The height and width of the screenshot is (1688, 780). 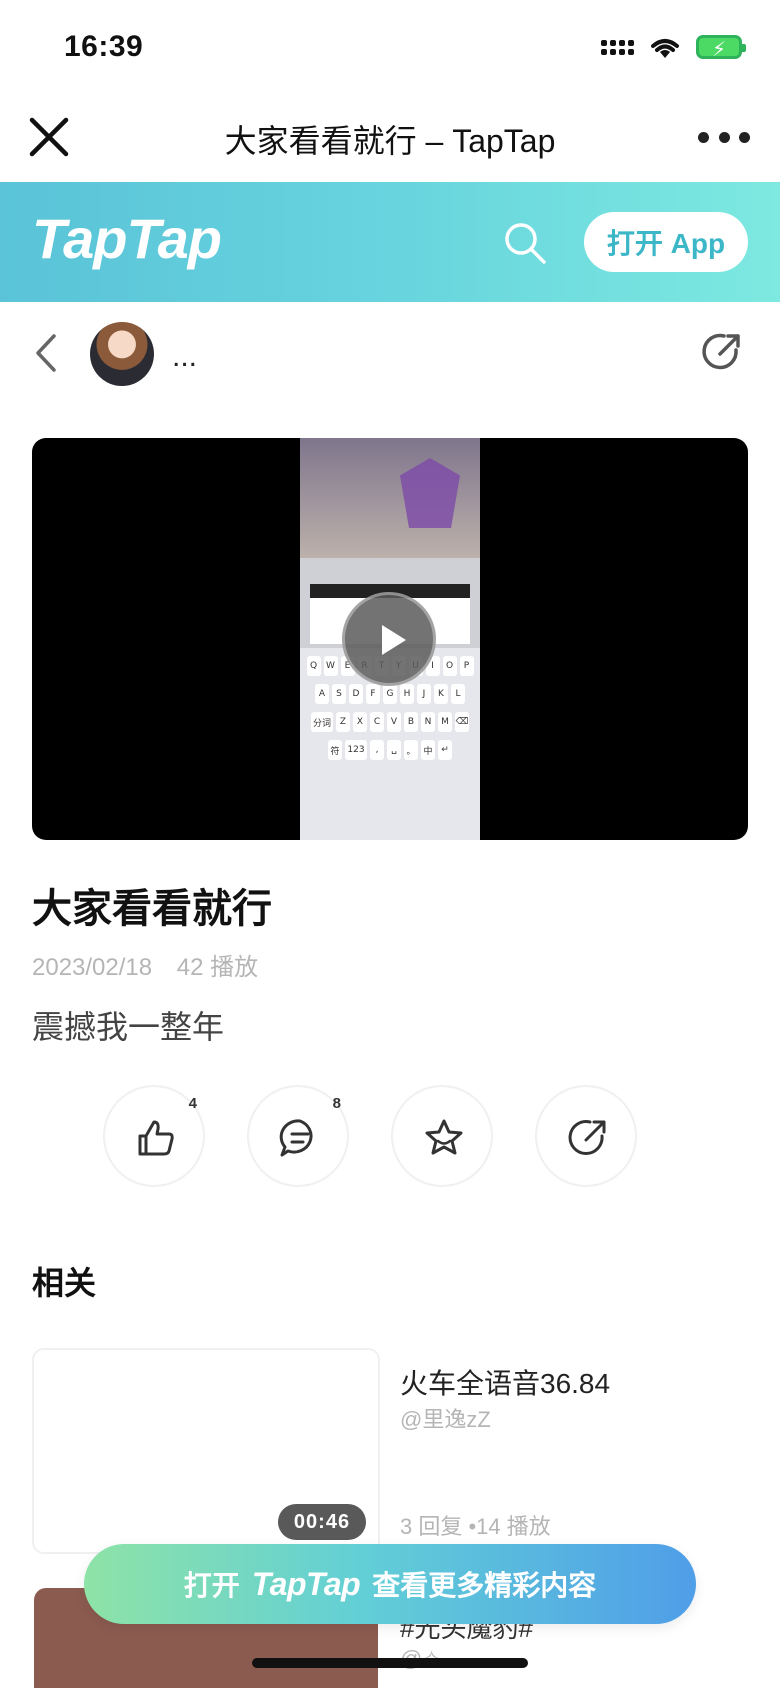 What do you see at coordinates (211, 1585) in the screenshot?
I see `banner-prefix: 打开` at bounding box center [211, 1585].